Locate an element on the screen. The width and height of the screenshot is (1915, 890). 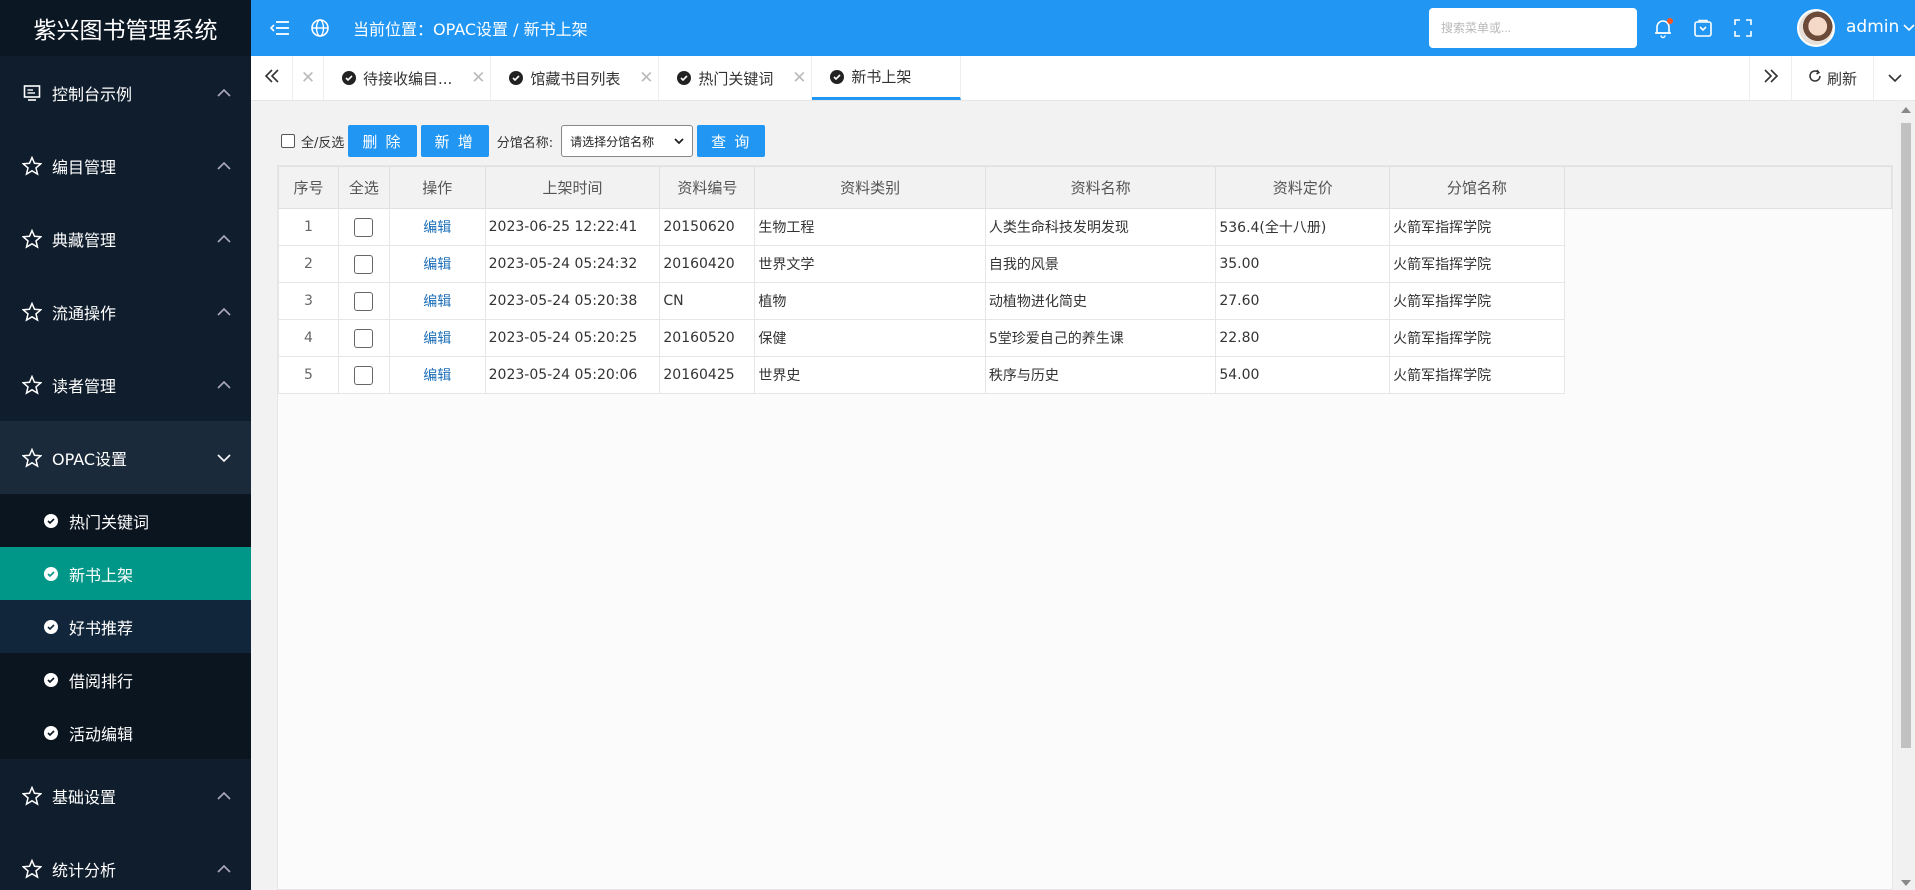
username: admin is located at coordinates (1873, 27).